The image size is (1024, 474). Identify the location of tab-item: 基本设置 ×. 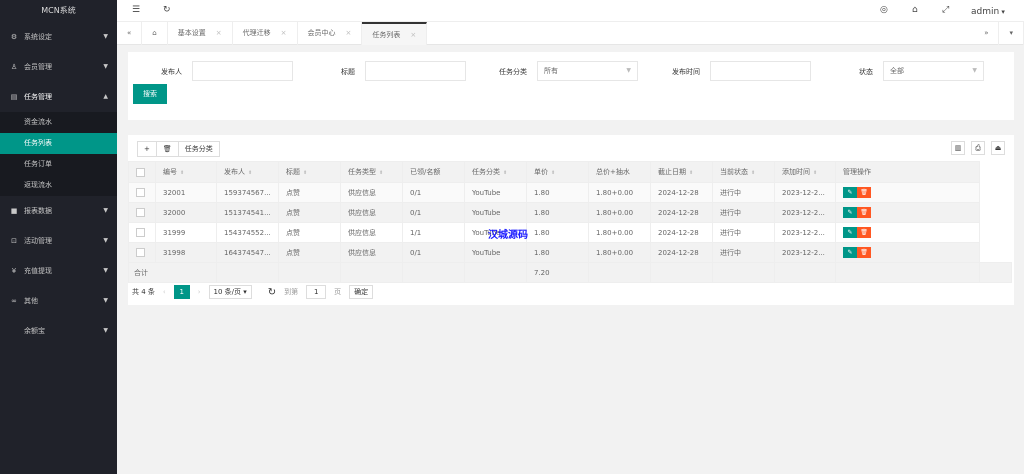
(200, 33).